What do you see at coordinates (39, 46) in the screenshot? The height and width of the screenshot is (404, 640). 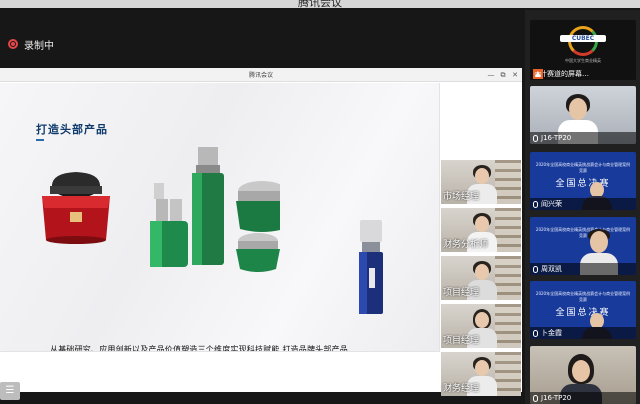 I see `recording-label: 录制中` at bounding box center [39, 46].